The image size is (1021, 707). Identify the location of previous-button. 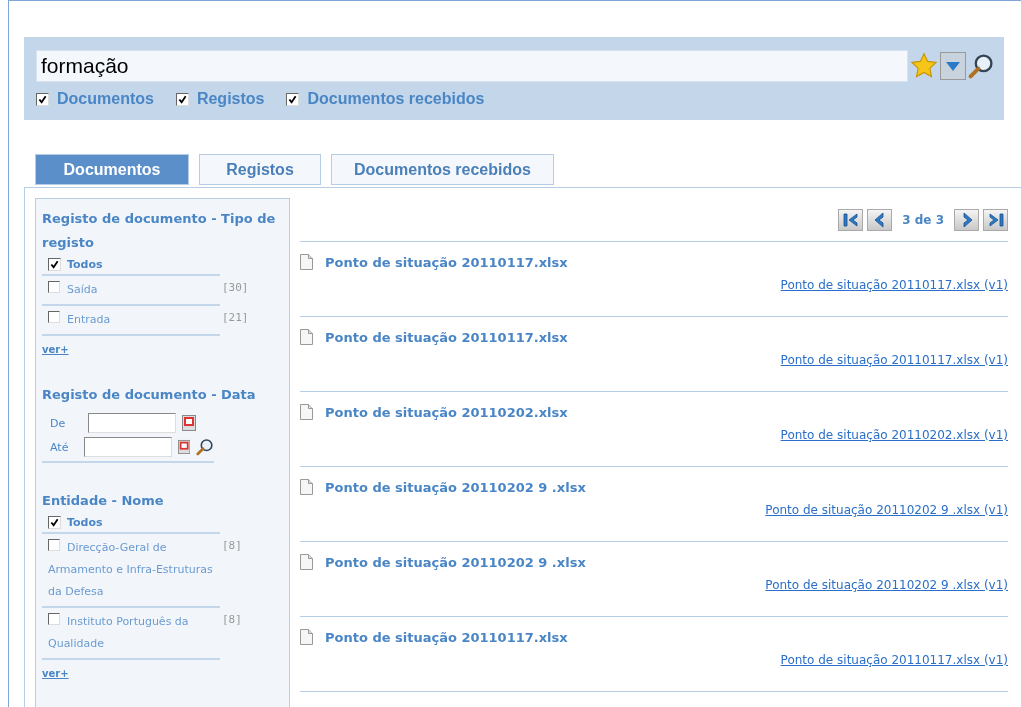
(880, 219).